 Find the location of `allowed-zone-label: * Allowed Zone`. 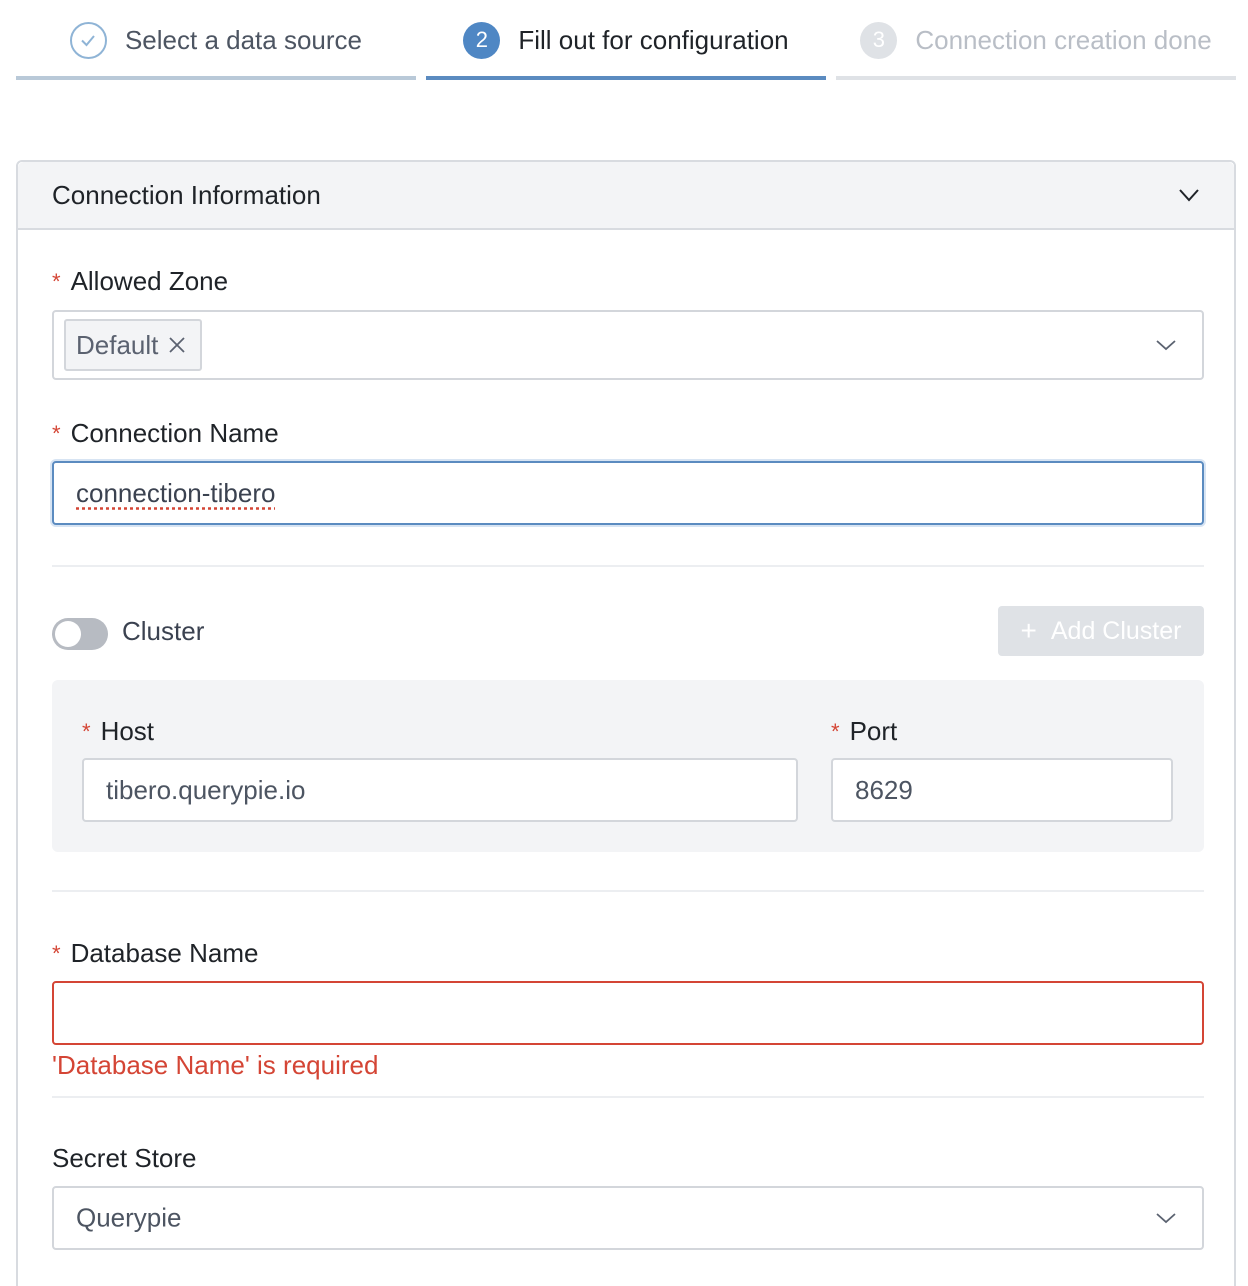

allowed-zone-label: * Allowed Zone is located at coordinates (140, 281).